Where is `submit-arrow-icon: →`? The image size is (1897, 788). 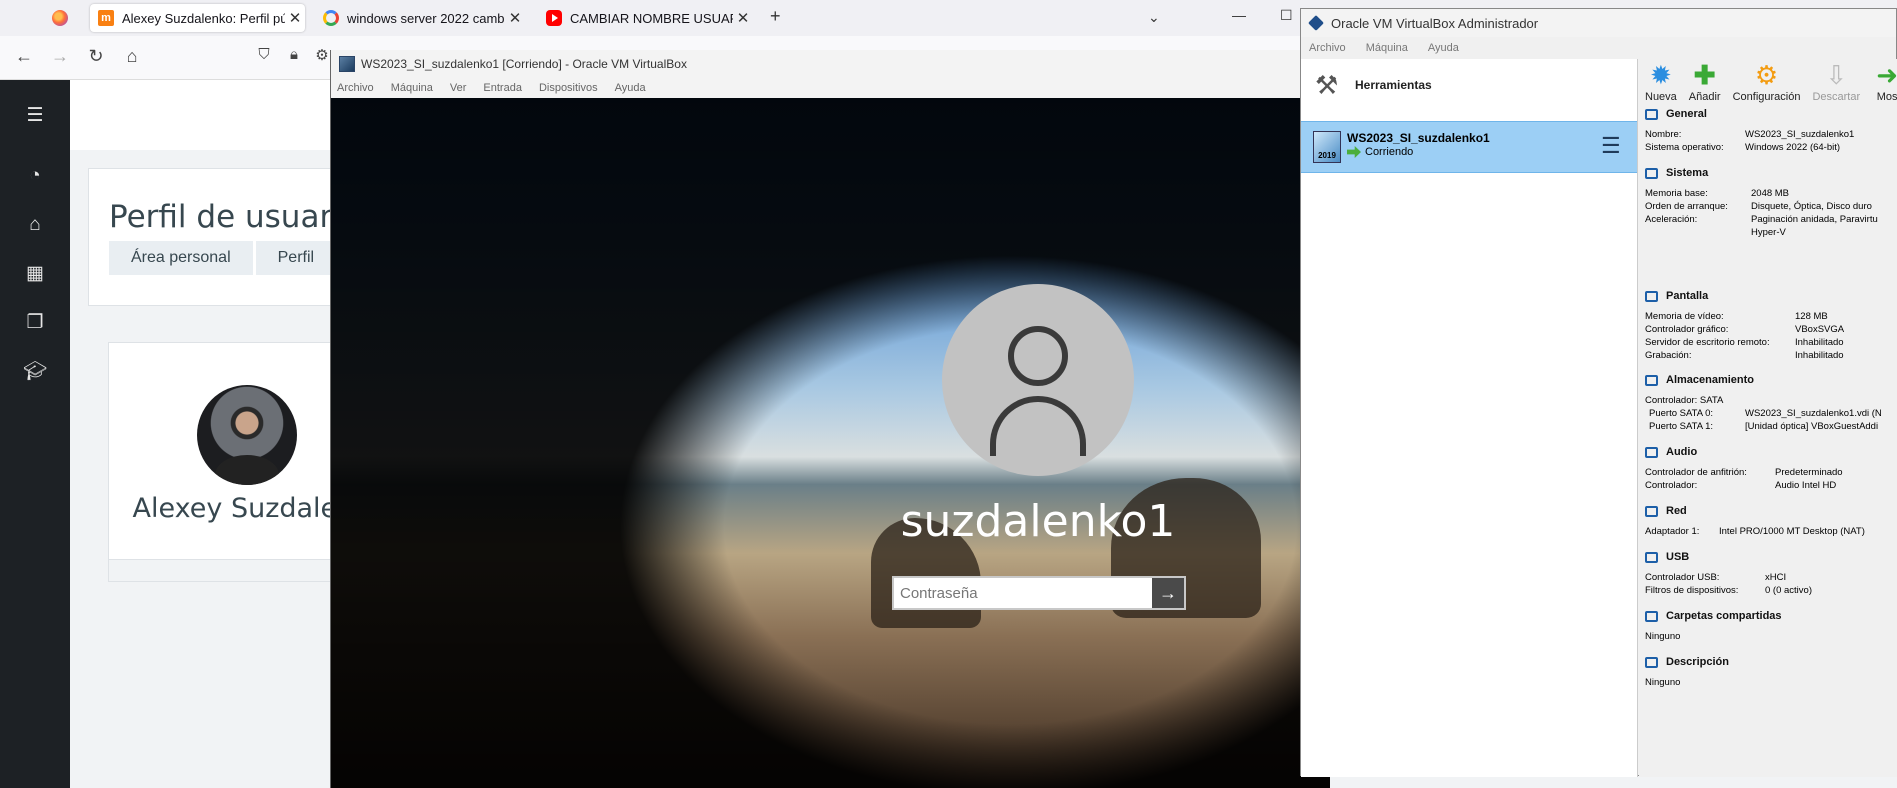 submit-arrow-icon: → is located at coordinates (1168, 593).